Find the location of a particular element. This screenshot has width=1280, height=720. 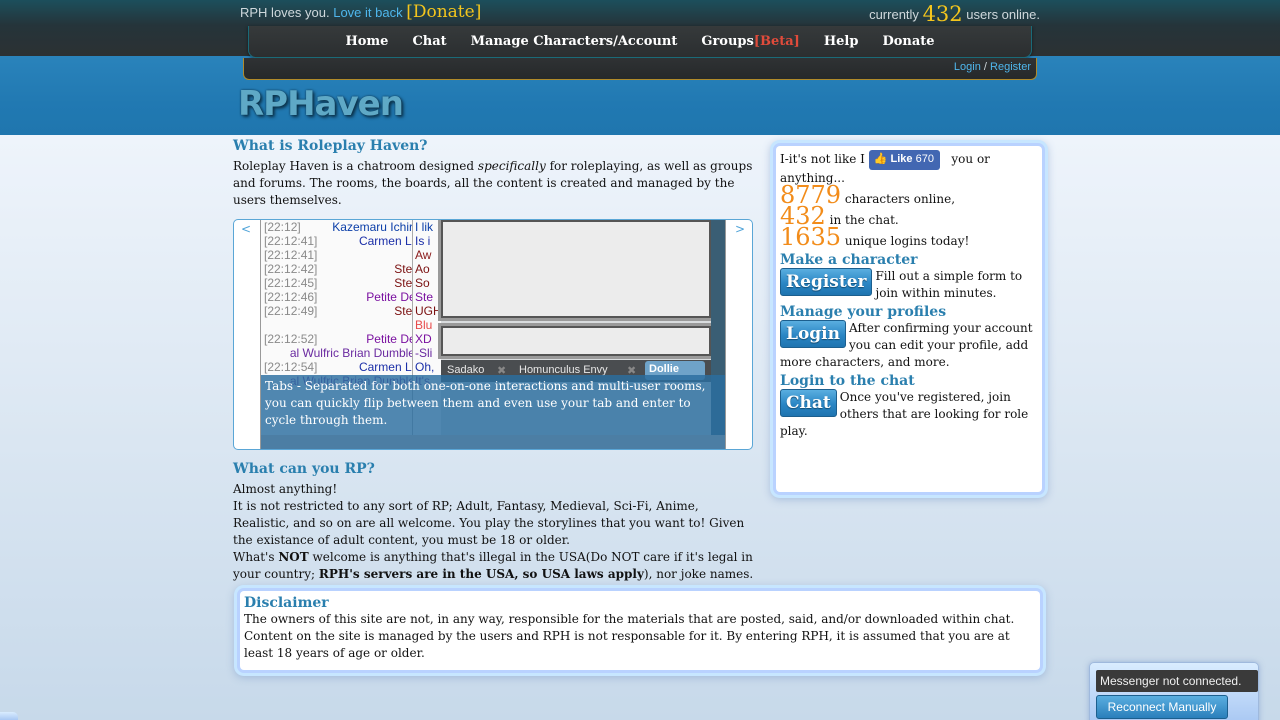

like-prefix: I-it's not like I is located at coordinates (822, 159).